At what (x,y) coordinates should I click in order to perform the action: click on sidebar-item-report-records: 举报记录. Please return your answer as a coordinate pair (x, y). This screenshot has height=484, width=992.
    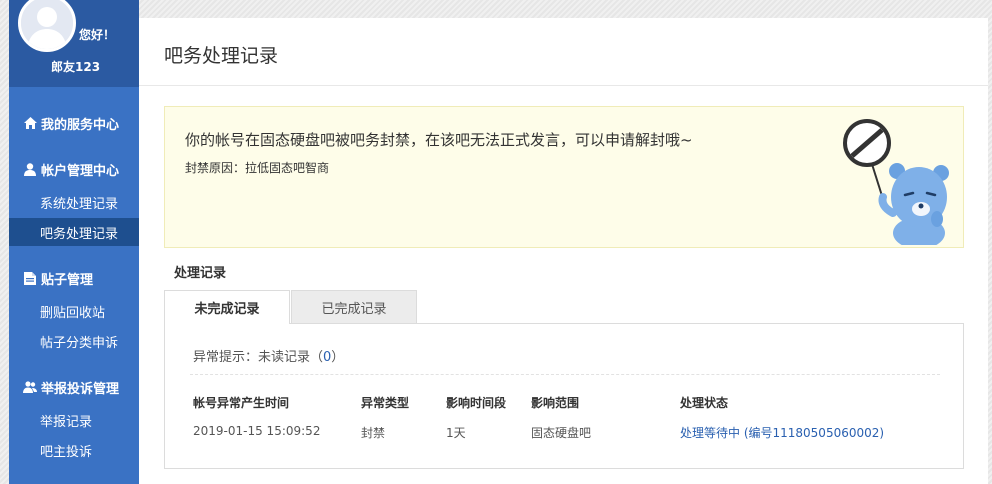
    Looking at the image, I should click on (74, 420).